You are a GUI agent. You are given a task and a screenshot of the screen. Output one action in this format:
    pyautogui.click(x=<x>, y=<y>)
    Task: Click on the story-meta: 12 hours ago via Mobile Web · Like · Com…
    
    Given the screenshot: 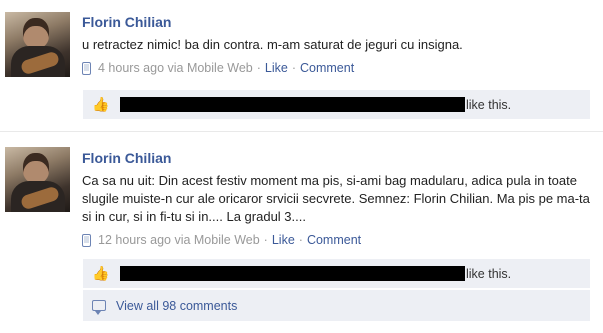 What is the action you would take?
    pyautogui.click(x=340, y=240)
    